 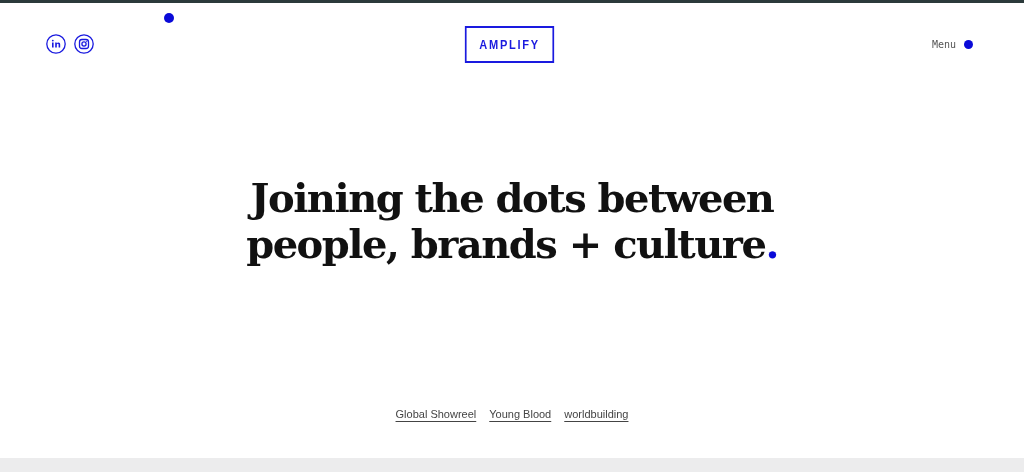 I want to click on instagram-icon, so click(x=84, y=44).